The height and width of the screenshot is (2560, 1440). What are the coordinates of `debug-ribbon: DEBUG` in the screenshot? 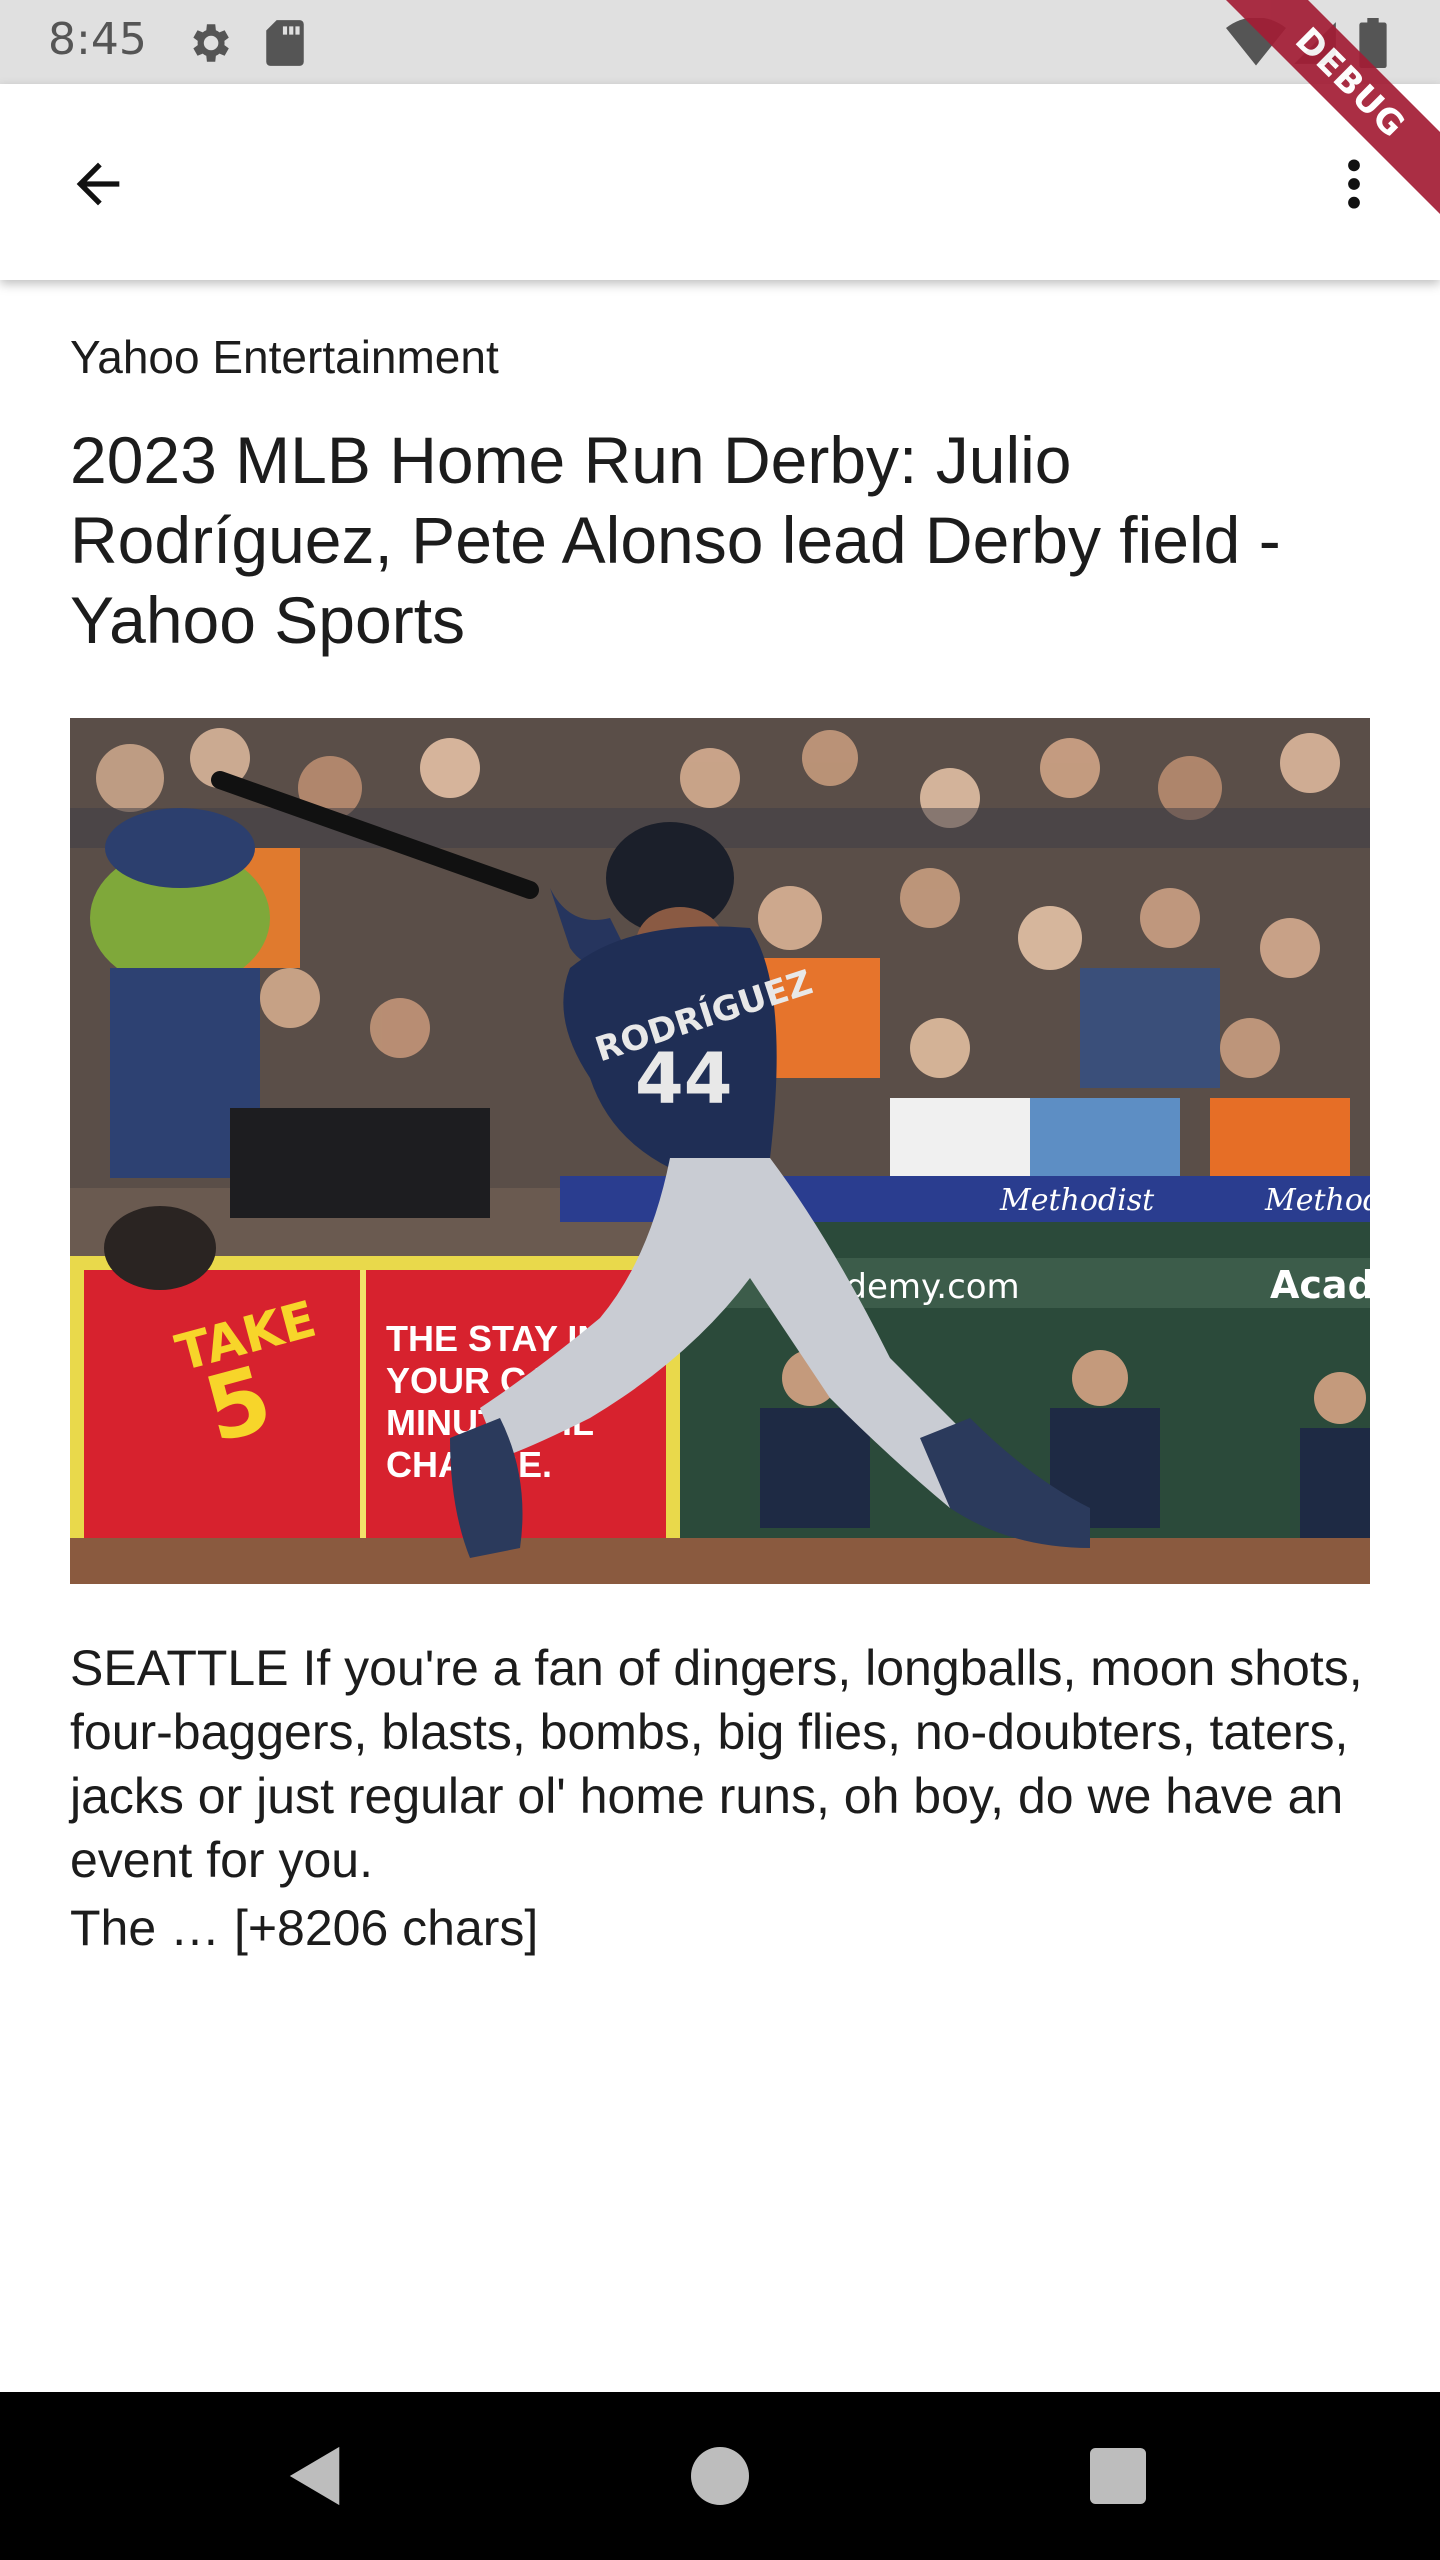 It's located at (1330, 110).